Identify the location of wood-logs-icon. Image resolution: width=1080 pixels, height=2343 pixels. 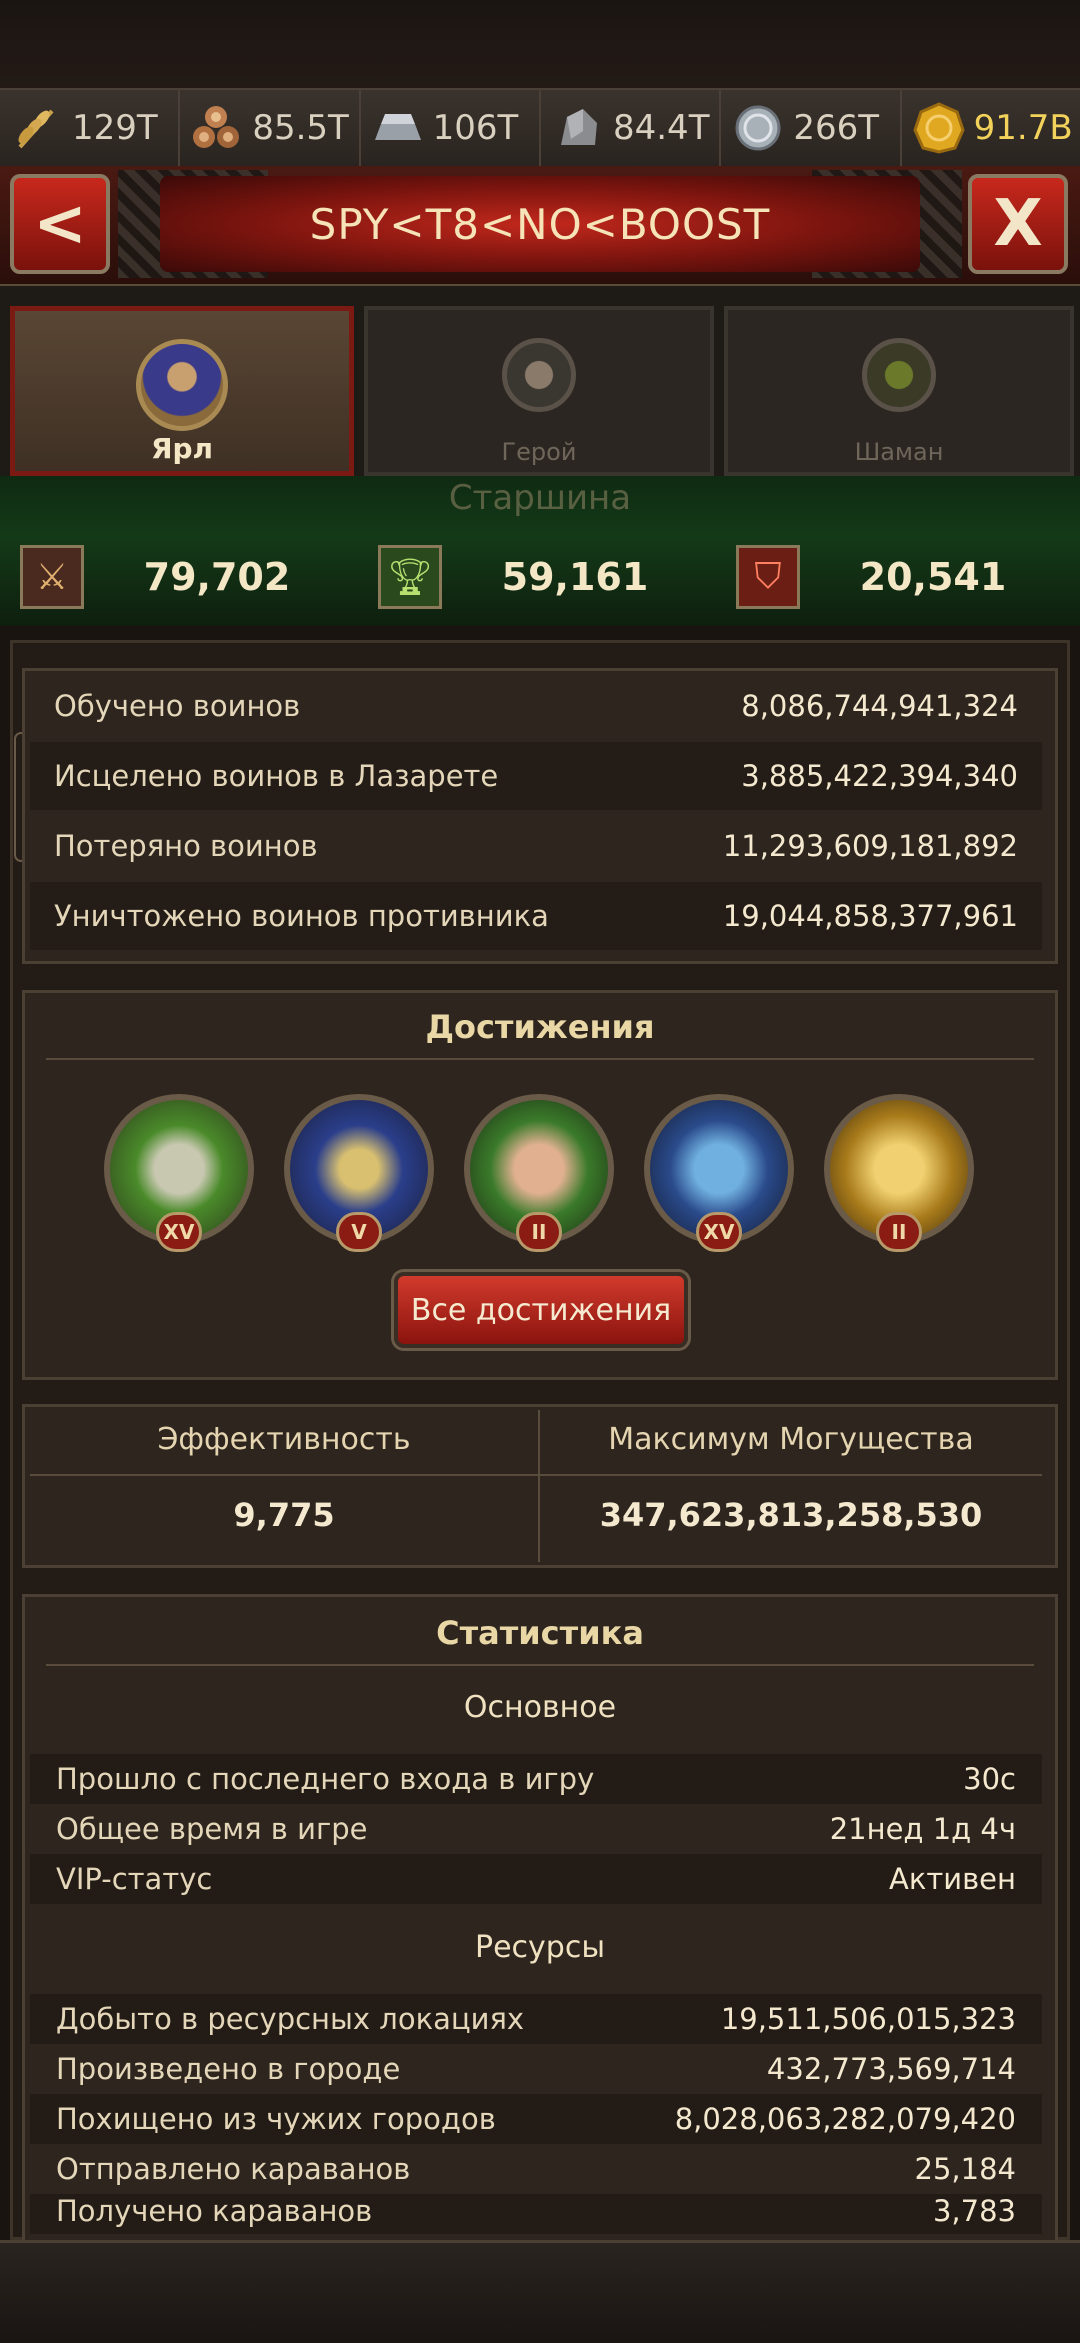
(217, 128).